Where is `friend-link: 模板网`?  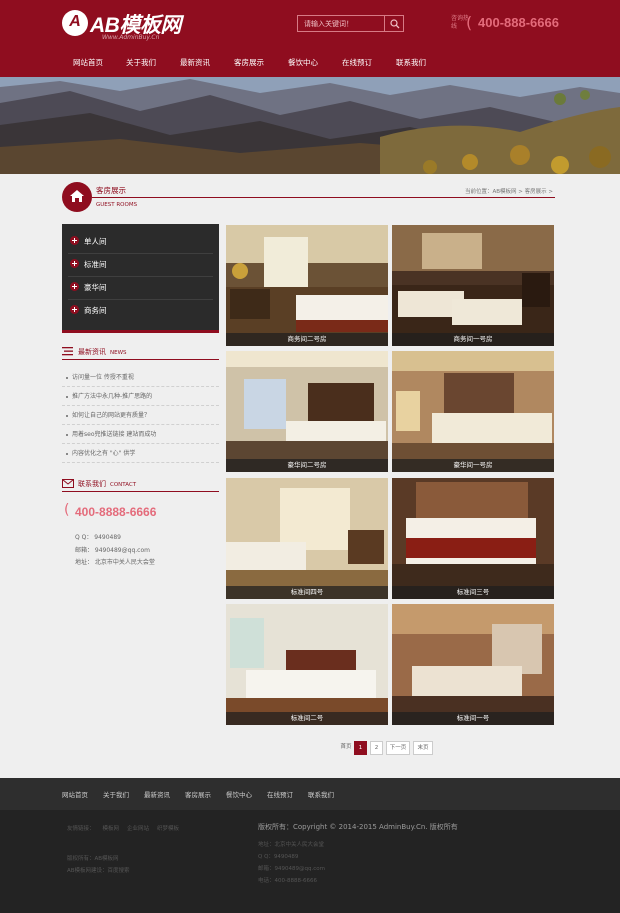
friend-link: 模板网 is located at coordinates (111, 828).